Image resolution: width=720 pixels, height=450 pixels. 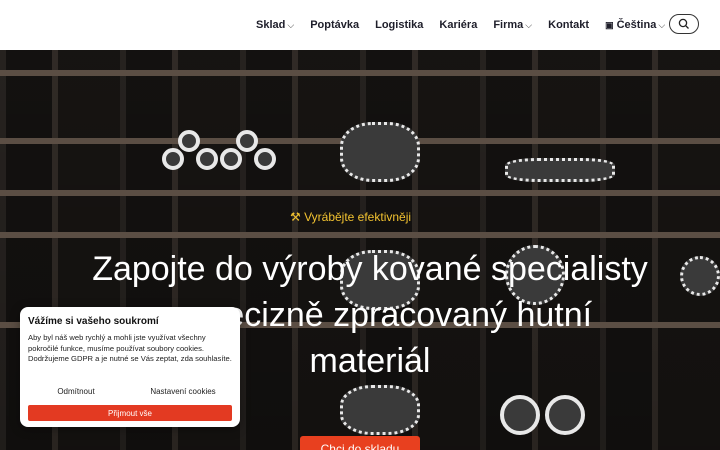 I want to click on cta-button: Chci do skladu, so click(x=360, y=443).